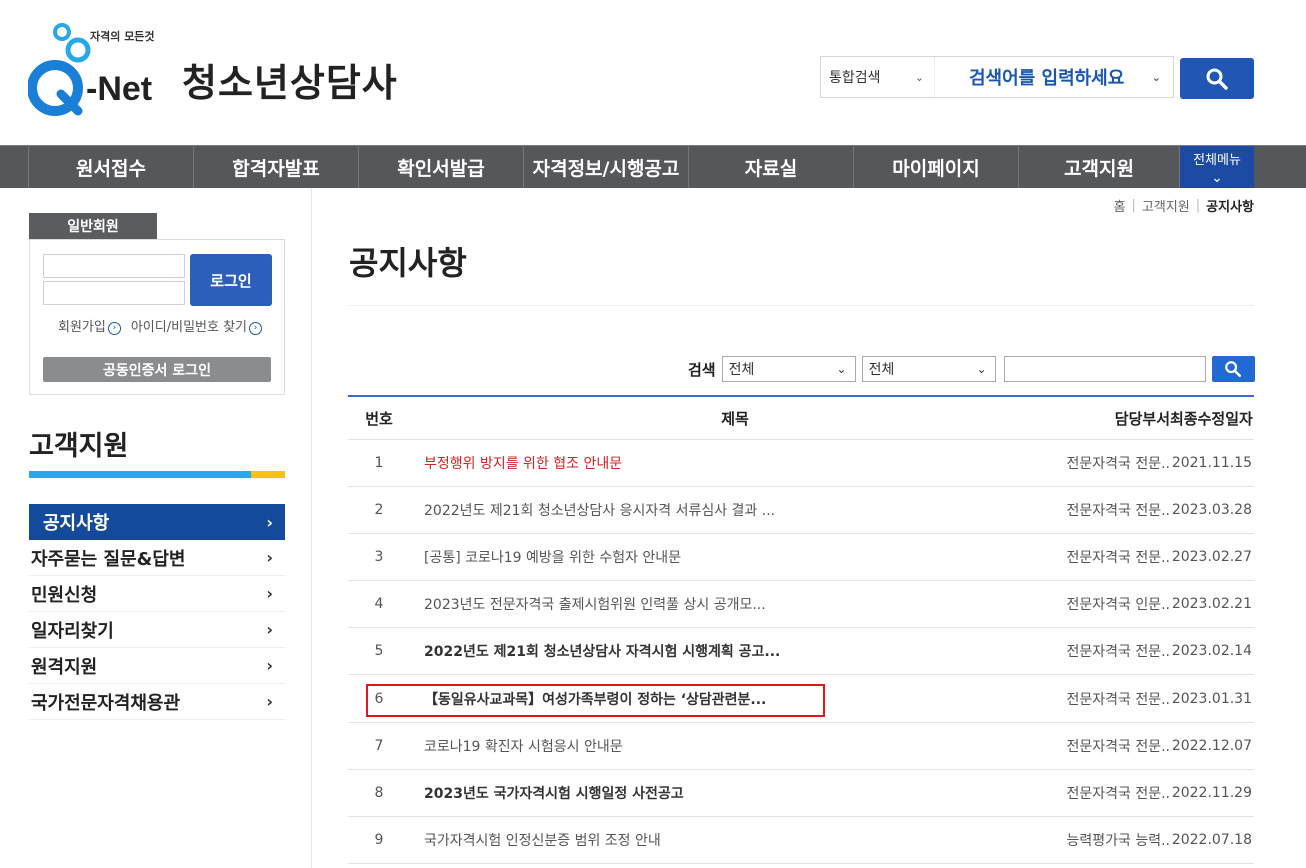 Image resolution: width=1306 pixels, height=868 pixels. What do you see at coordinates (196, 325) in the screenshot?
I see `find-account-link: 아이디/비밀번호 찾기 ›` at bounding box center [196, 325].